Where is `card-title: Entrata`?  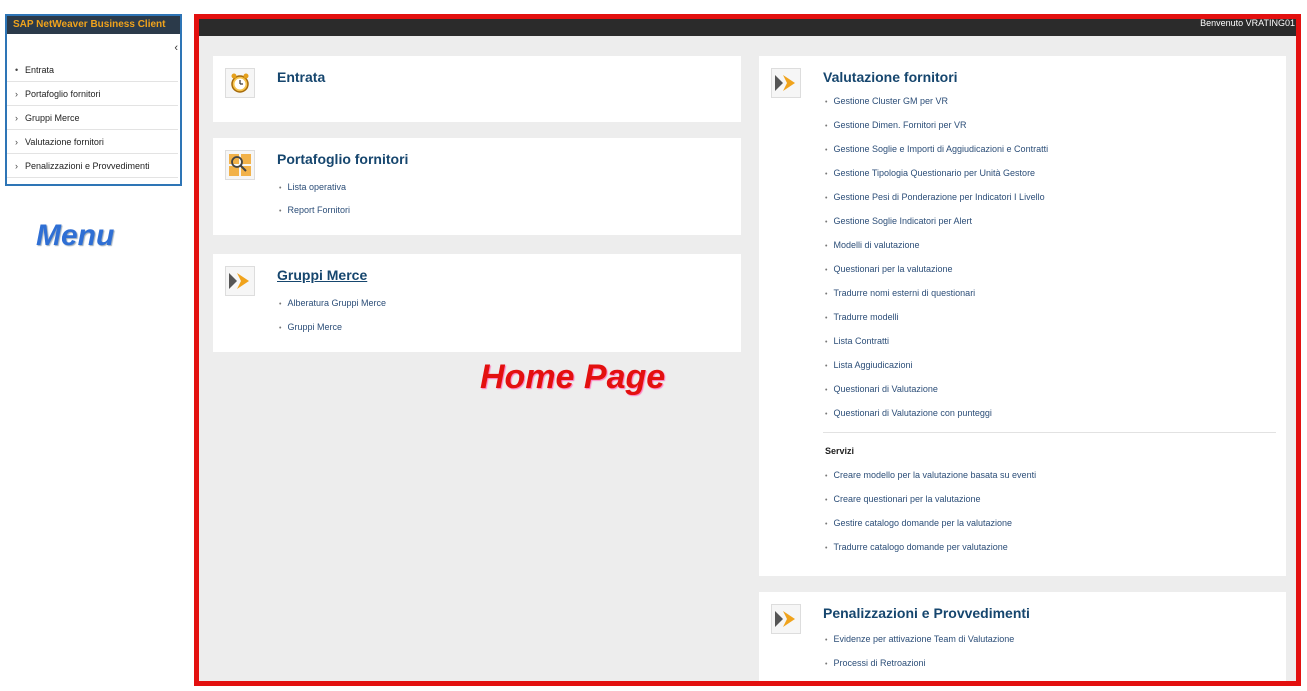 card-title: Entrata is located at coordinates (301, 77).